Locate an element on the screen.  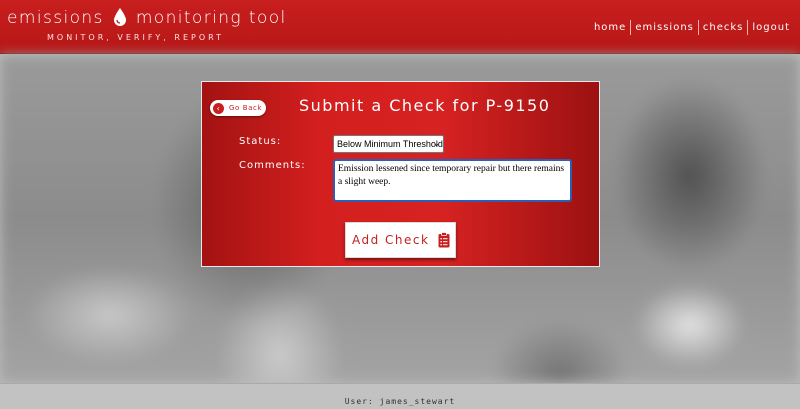
nav-checks: checks is located at coordinates (723, 28).